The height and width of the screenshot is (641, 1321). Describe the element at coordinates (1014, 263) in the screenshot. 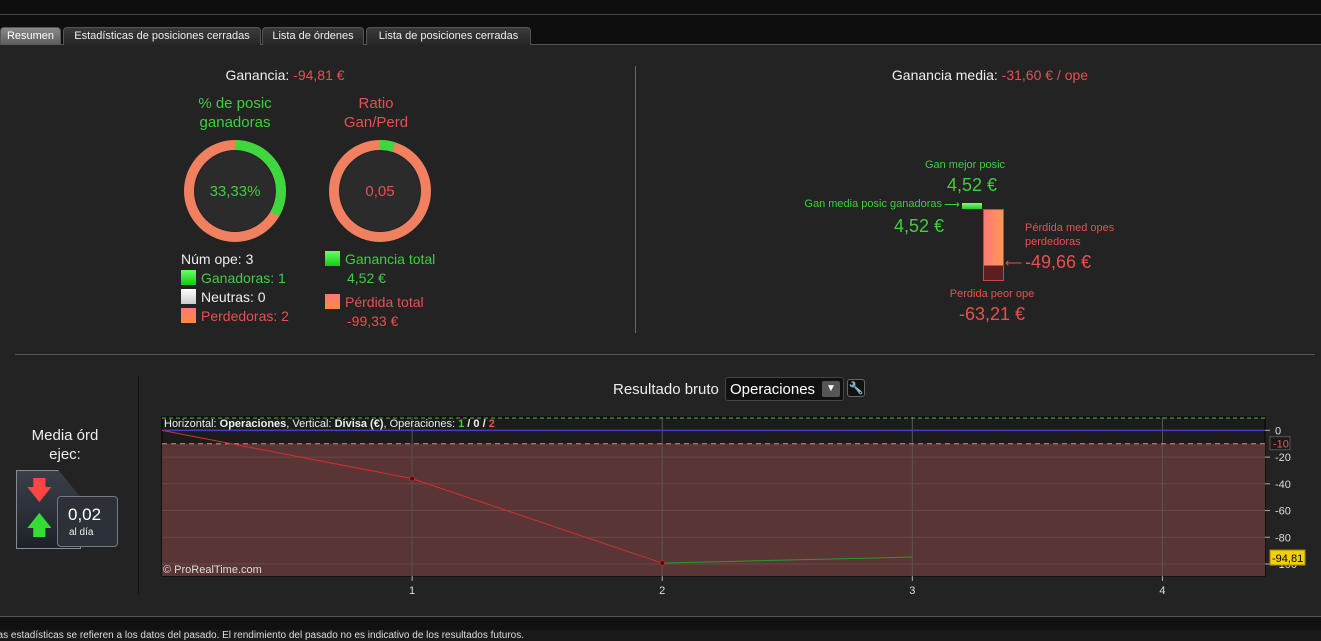

I see `arrow-left-icon: ⟵` at that location.